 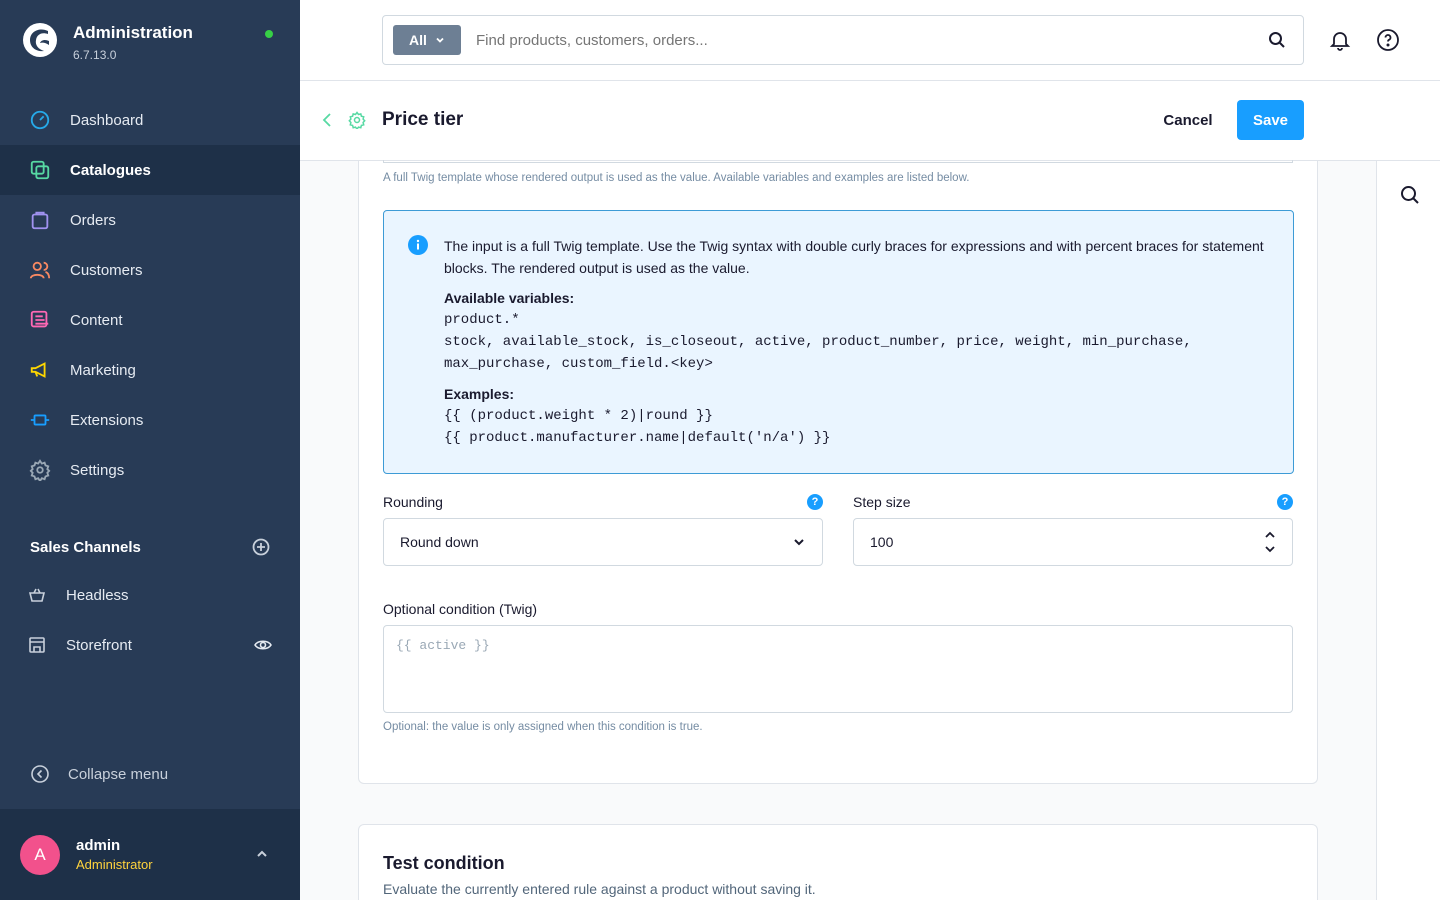 What do you see at coordinates (39, 319) in the screenshot?
I see `content-icon` at bounding box center [39, 319].